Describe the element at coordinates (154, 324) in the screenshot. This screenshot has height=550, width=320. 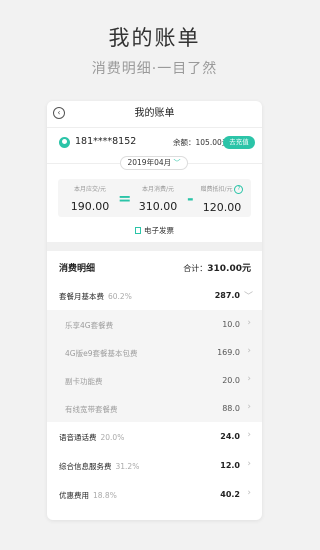
I see `sub-item: 乐享4G套餐费 10.0 ›` at that location.